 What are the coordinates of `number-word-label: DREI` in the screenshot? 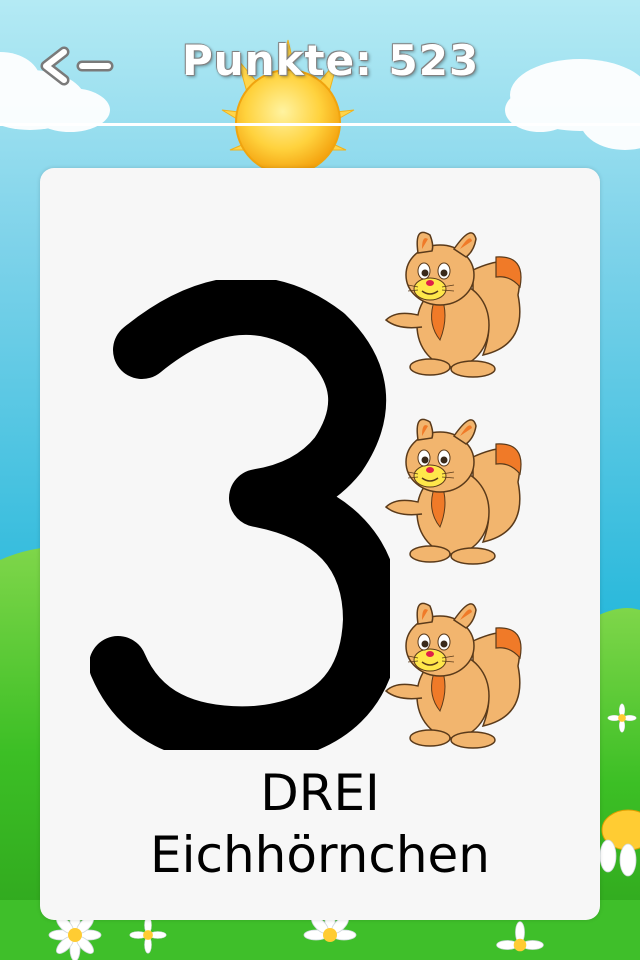 It's located at (320, 793).